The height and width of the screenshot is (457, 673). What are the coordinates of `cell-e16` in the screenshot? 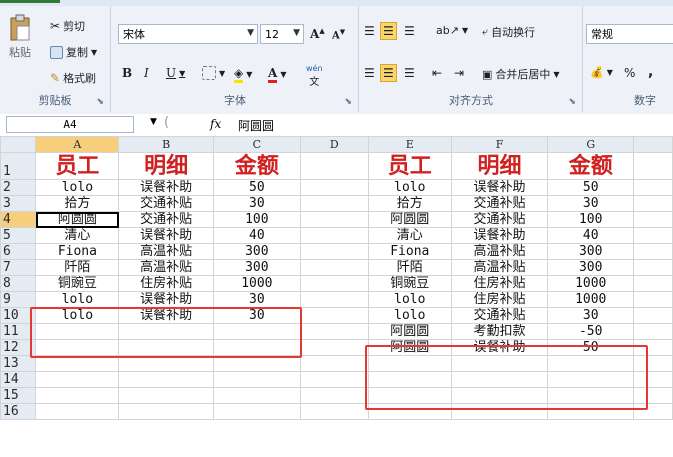 It's located at (409, 411).